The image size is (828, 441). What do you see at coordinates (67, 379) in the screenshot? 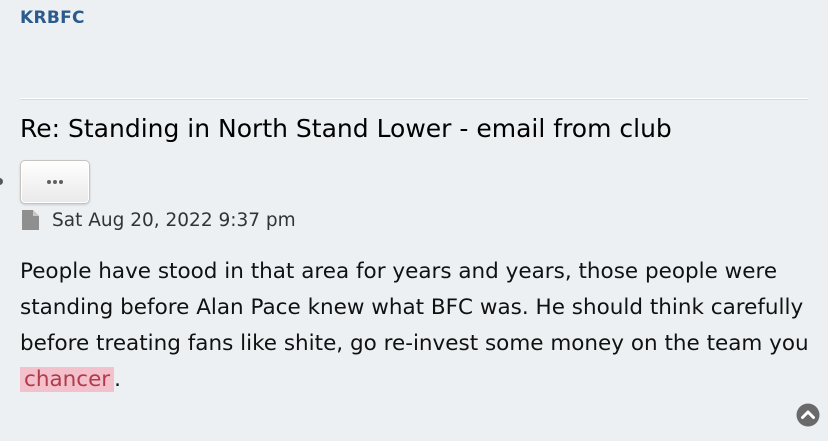
I see `highlighted-word: chancer` at bounding box center [67, 379].